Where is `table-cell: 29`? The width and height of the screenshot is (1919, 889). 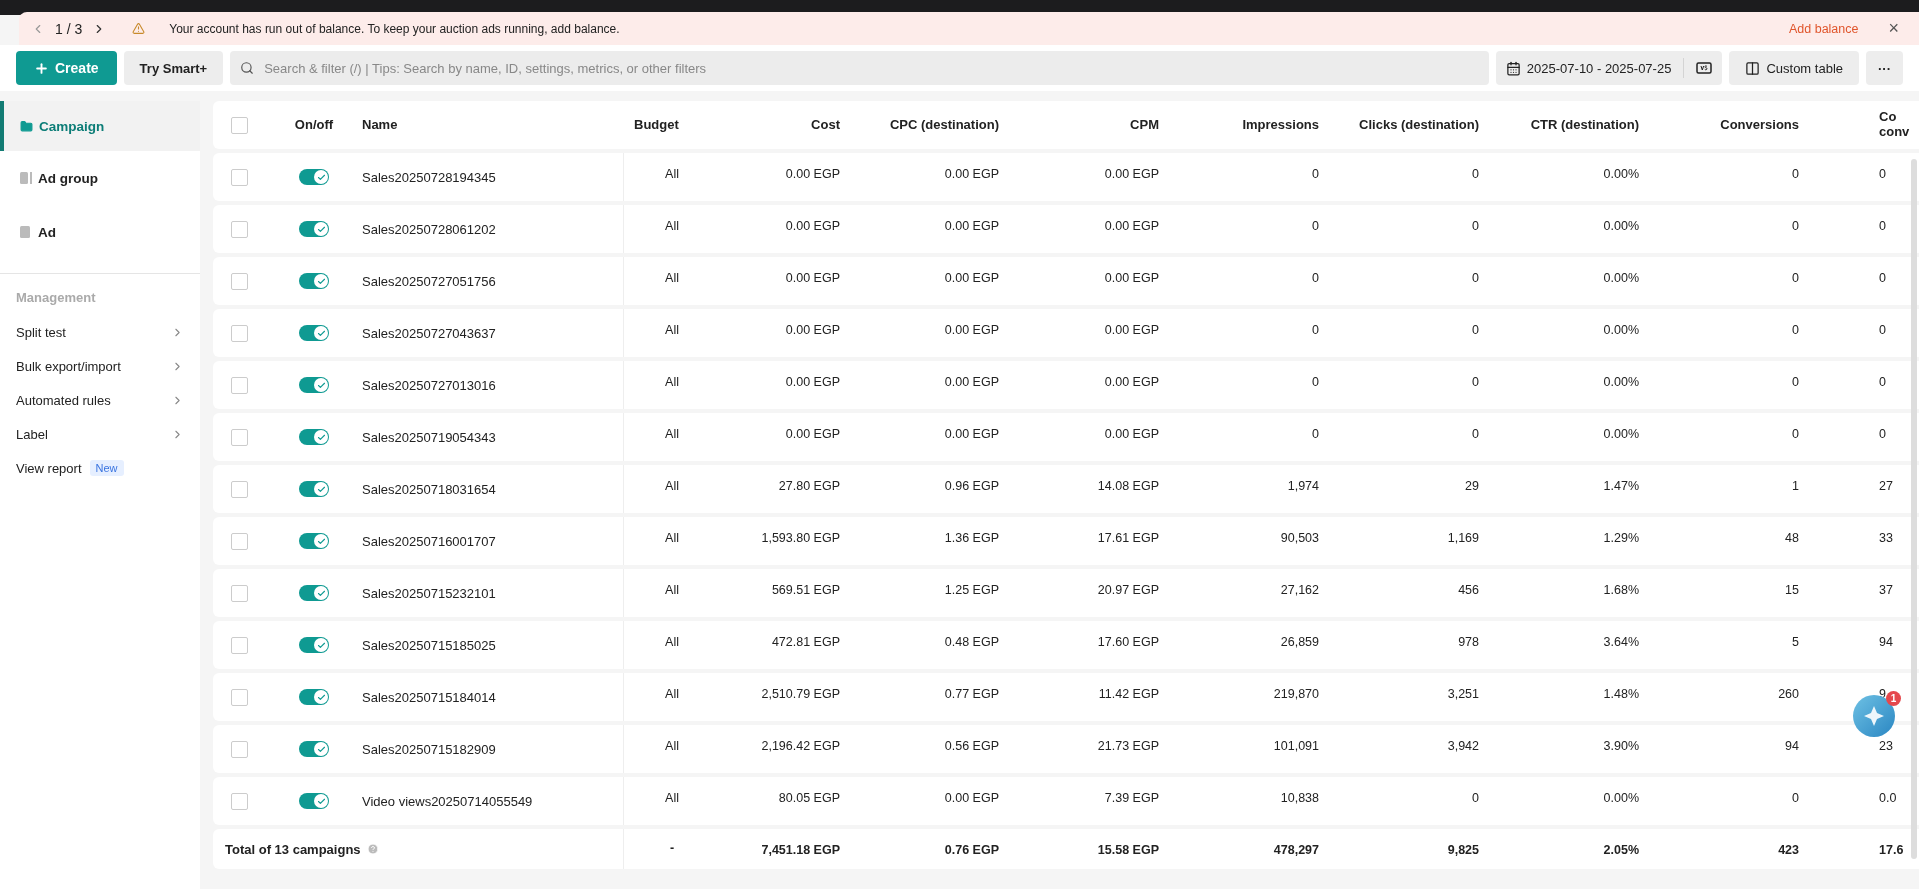 table-cell: 29 is located at coordinates (1472, 486).